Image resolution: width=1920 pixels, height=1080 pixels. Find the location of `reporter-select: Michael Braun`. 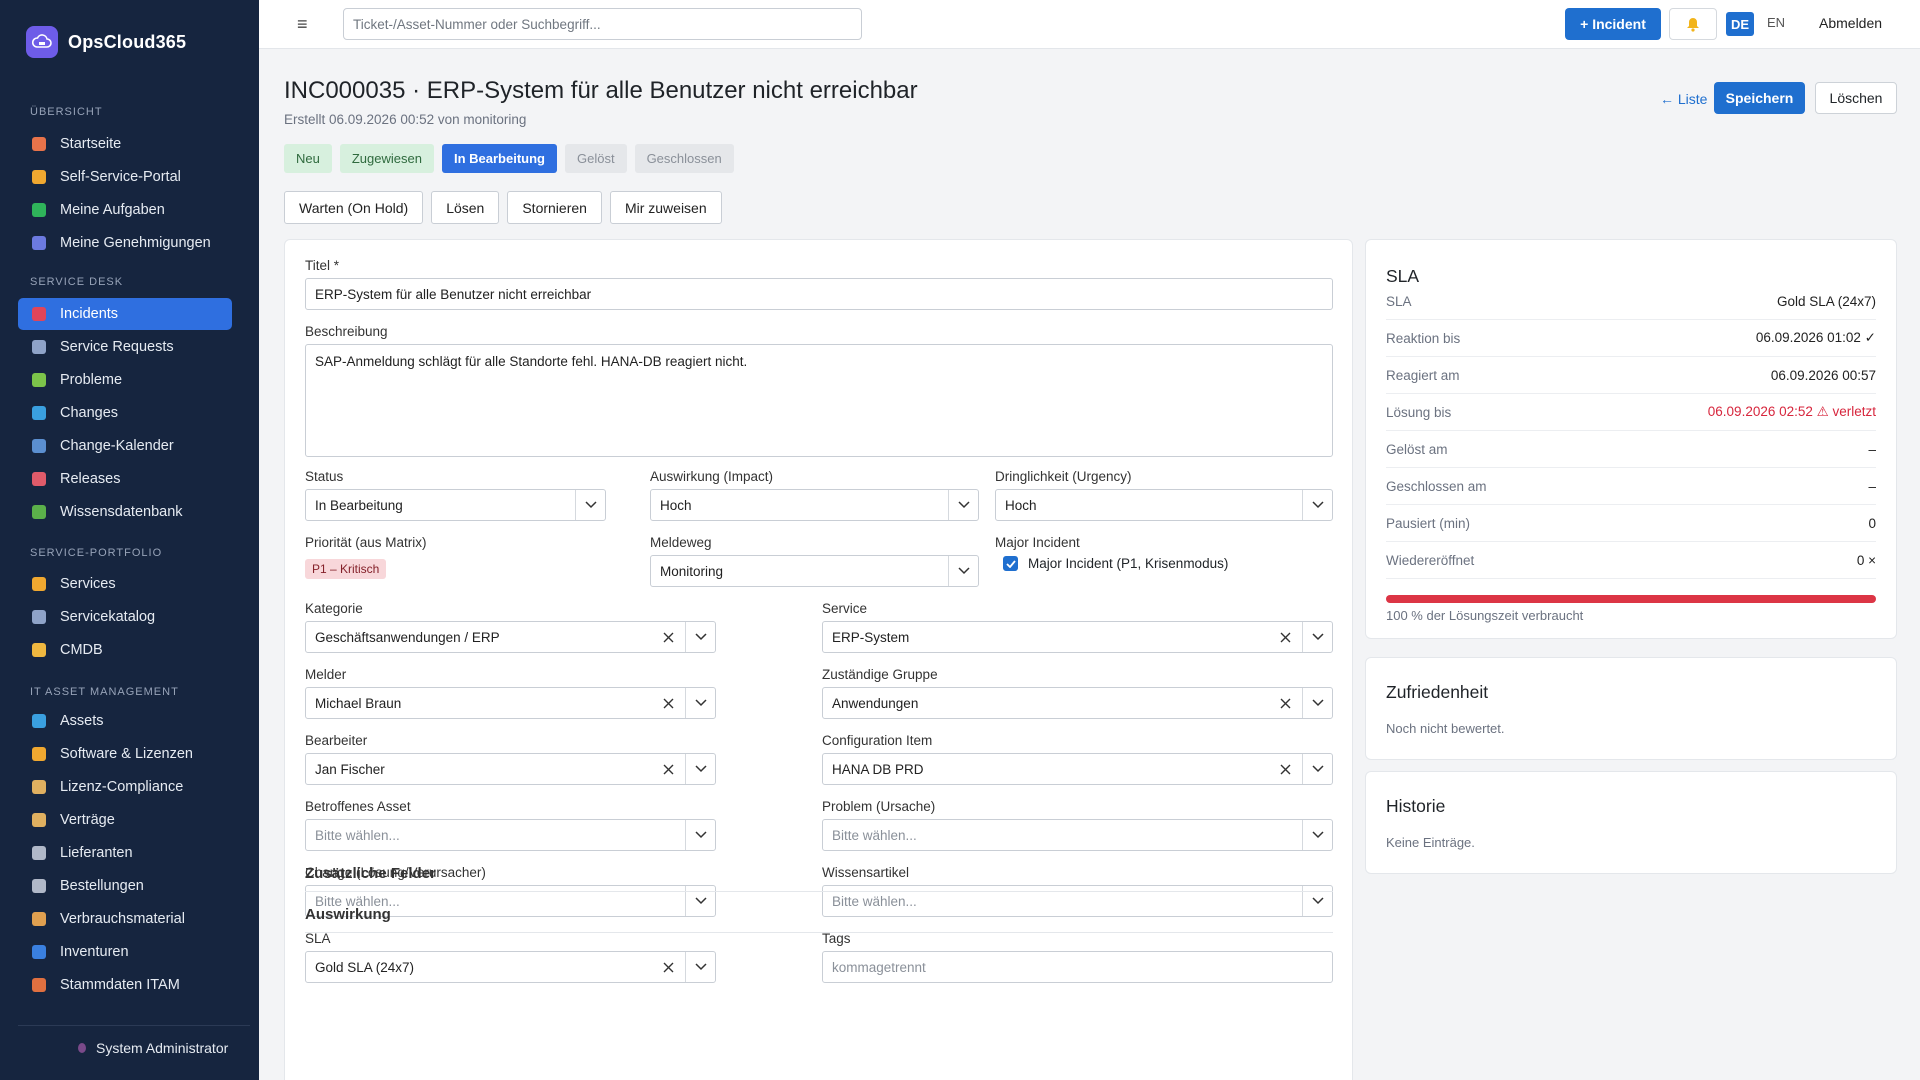

reporter-select: Michael Braun is located at coordinates (510, 703).